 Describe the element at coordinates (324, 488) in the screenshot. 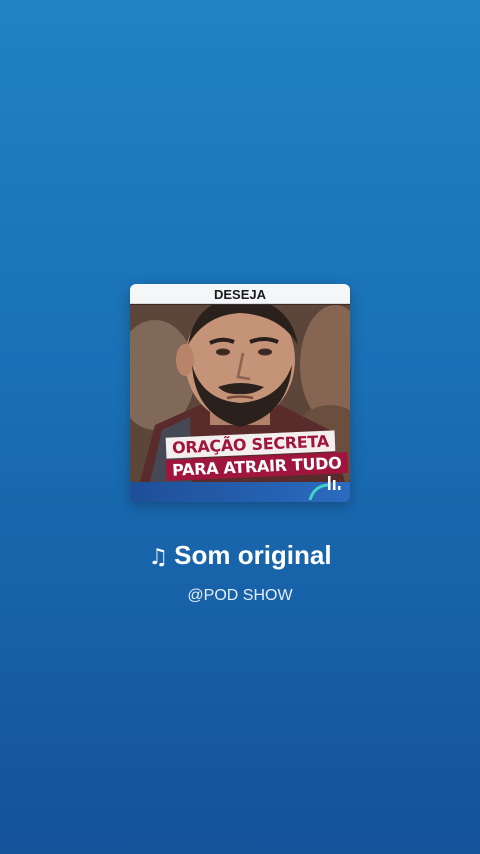

I see `audio-wave-icon` at that location.